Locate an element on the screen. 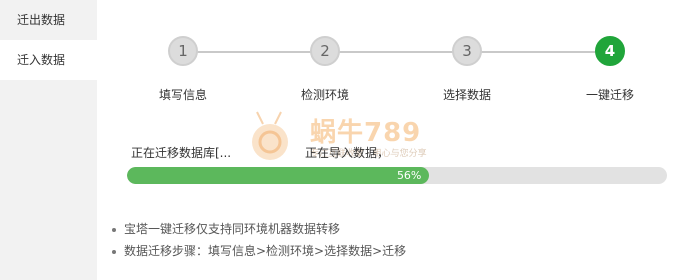 The image size is (691, 280). progress-fill: 56% is located at coordinates (278, 175).